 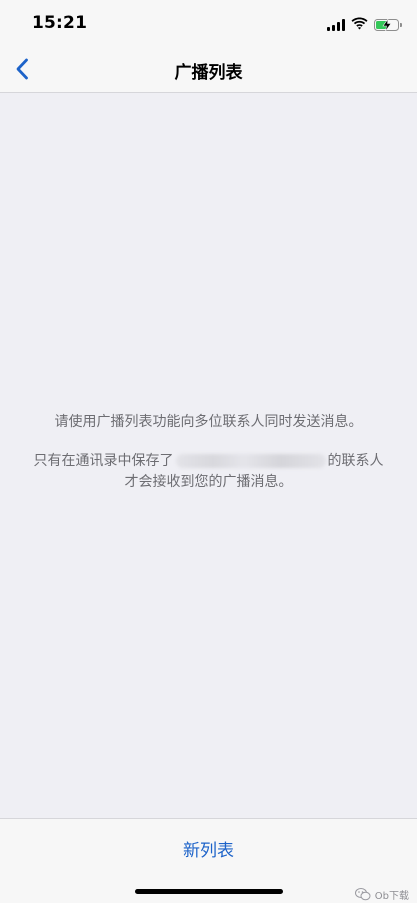 I want to click on watermark: Ob下载, so click(x=381, y=894).